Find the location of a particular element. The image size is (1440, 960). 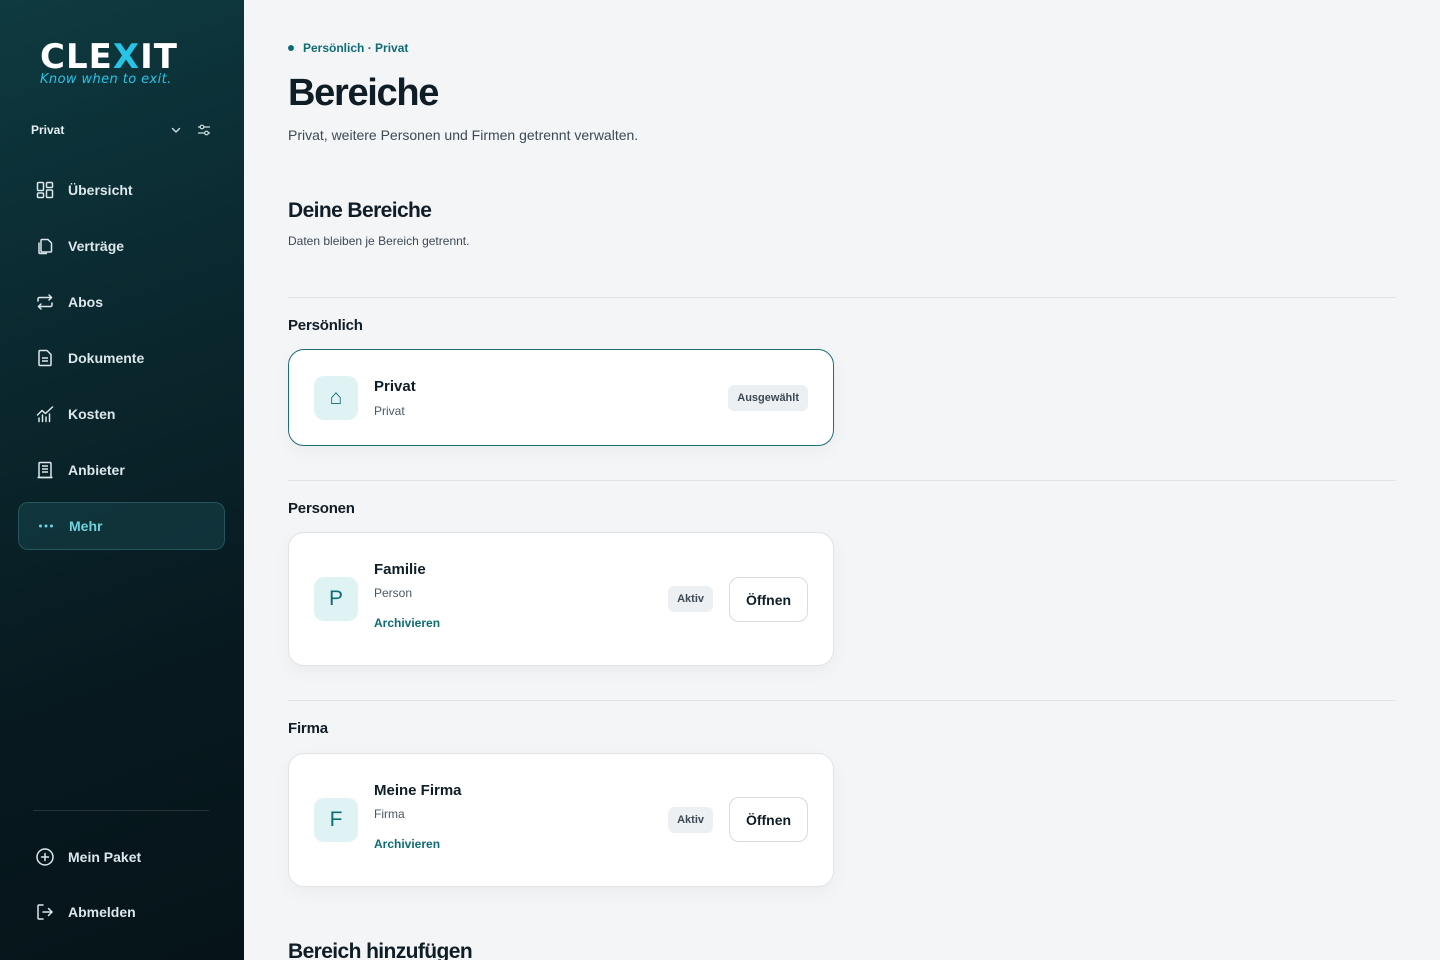

area-type: Person is located at coordinates (393, 593).